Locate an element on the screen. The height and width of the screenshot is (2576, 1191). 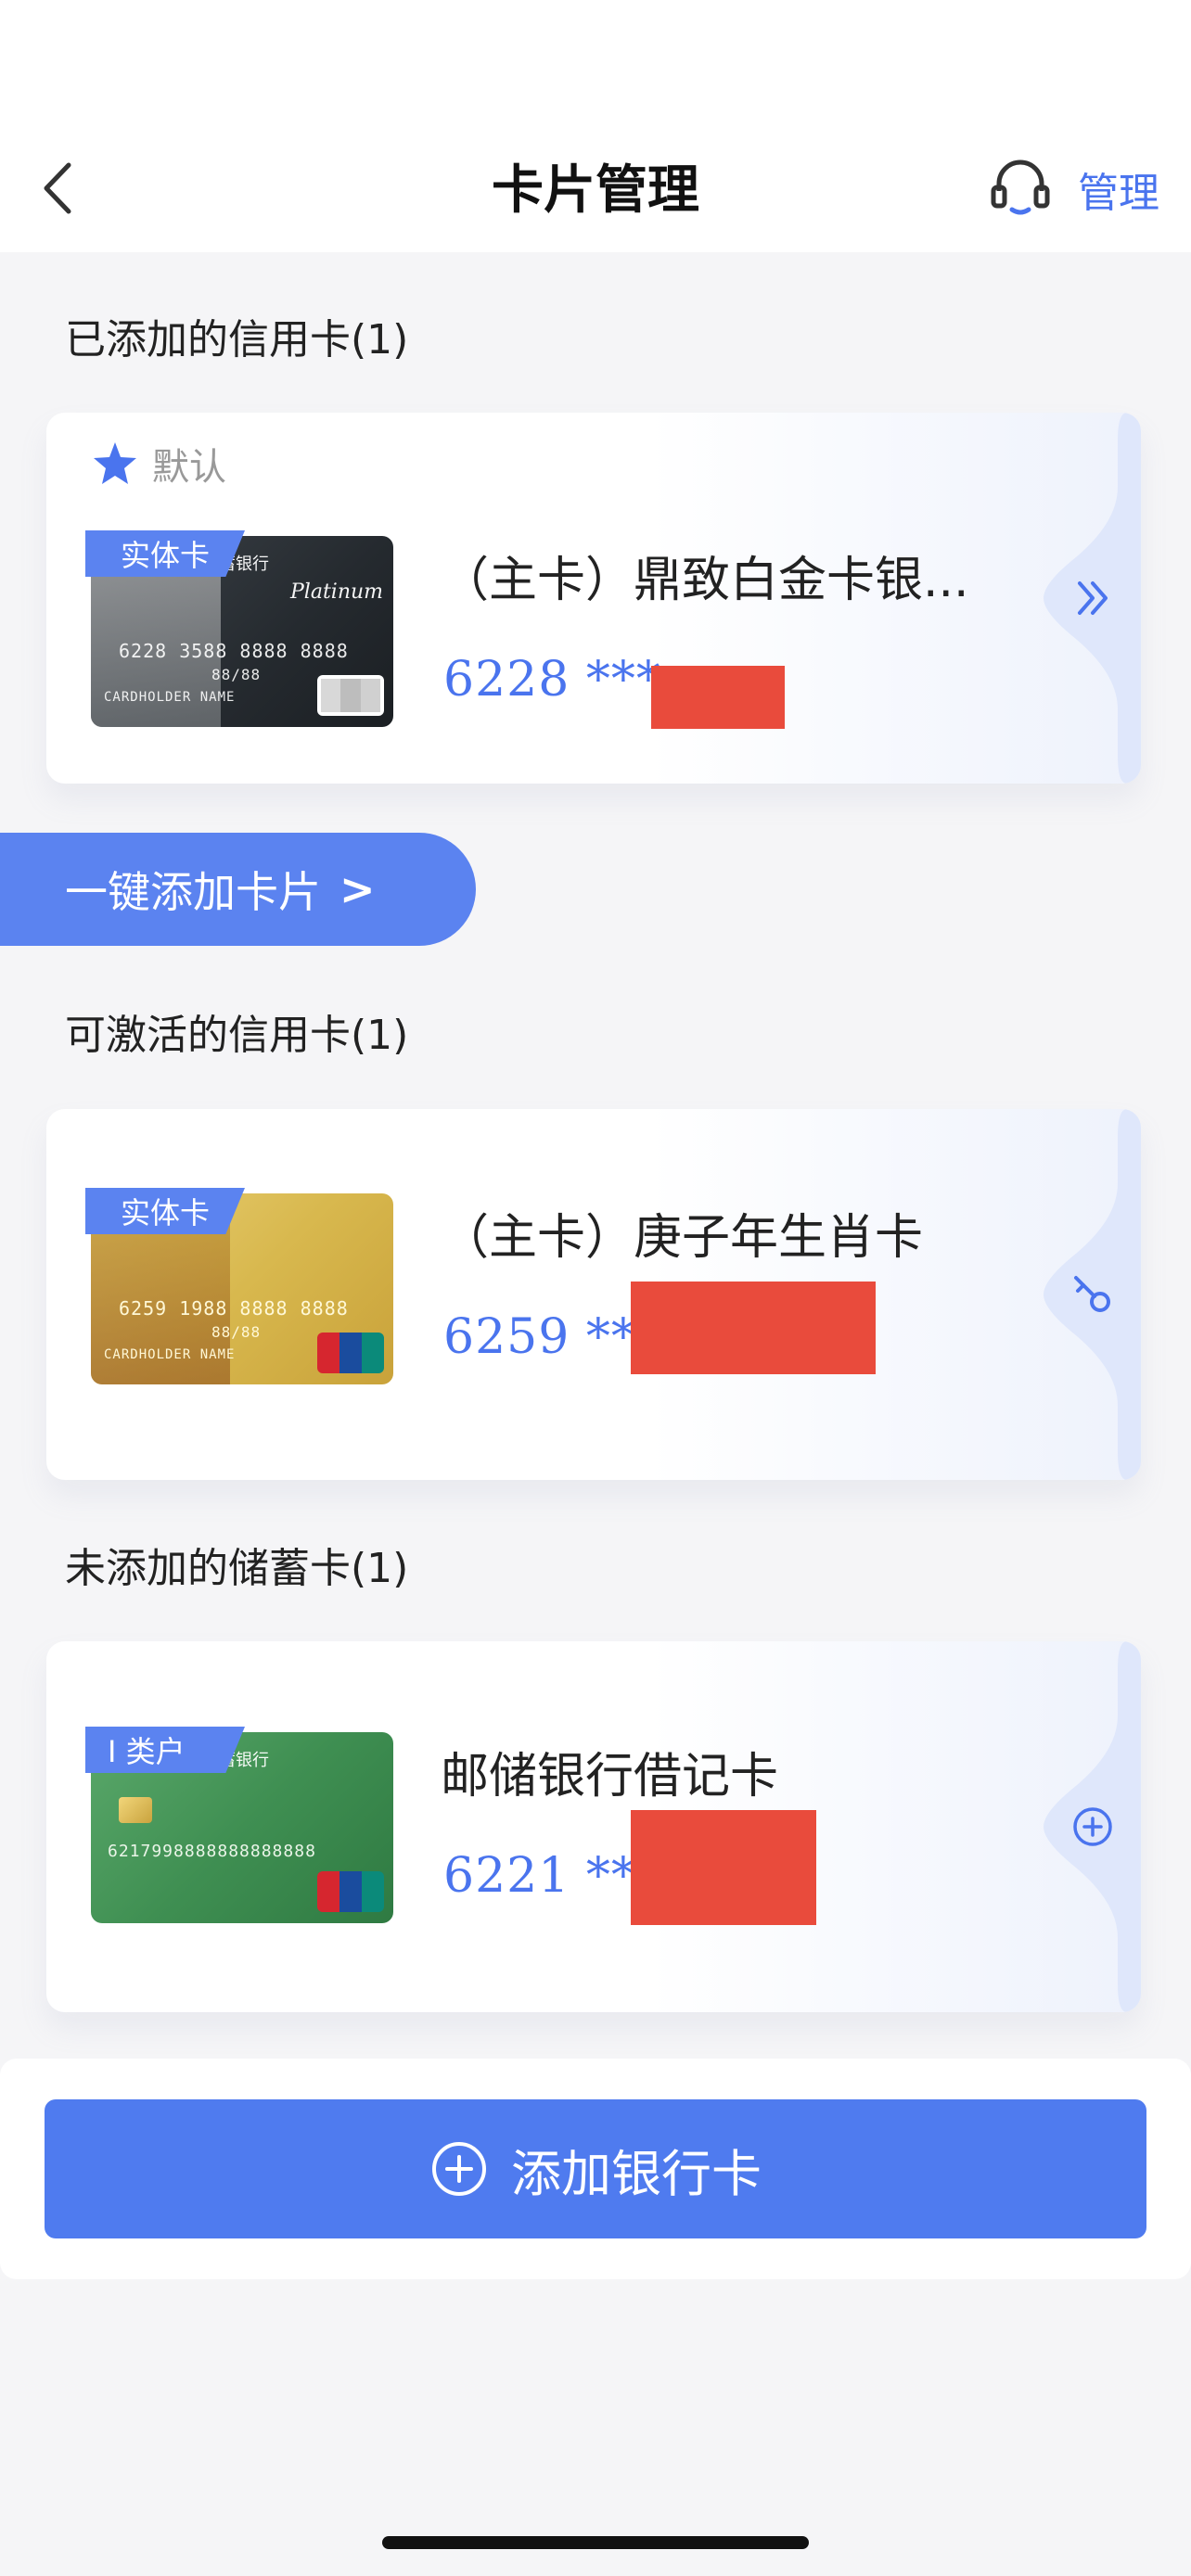
card-number: 6228 *** is located at coordinates (552, 680).